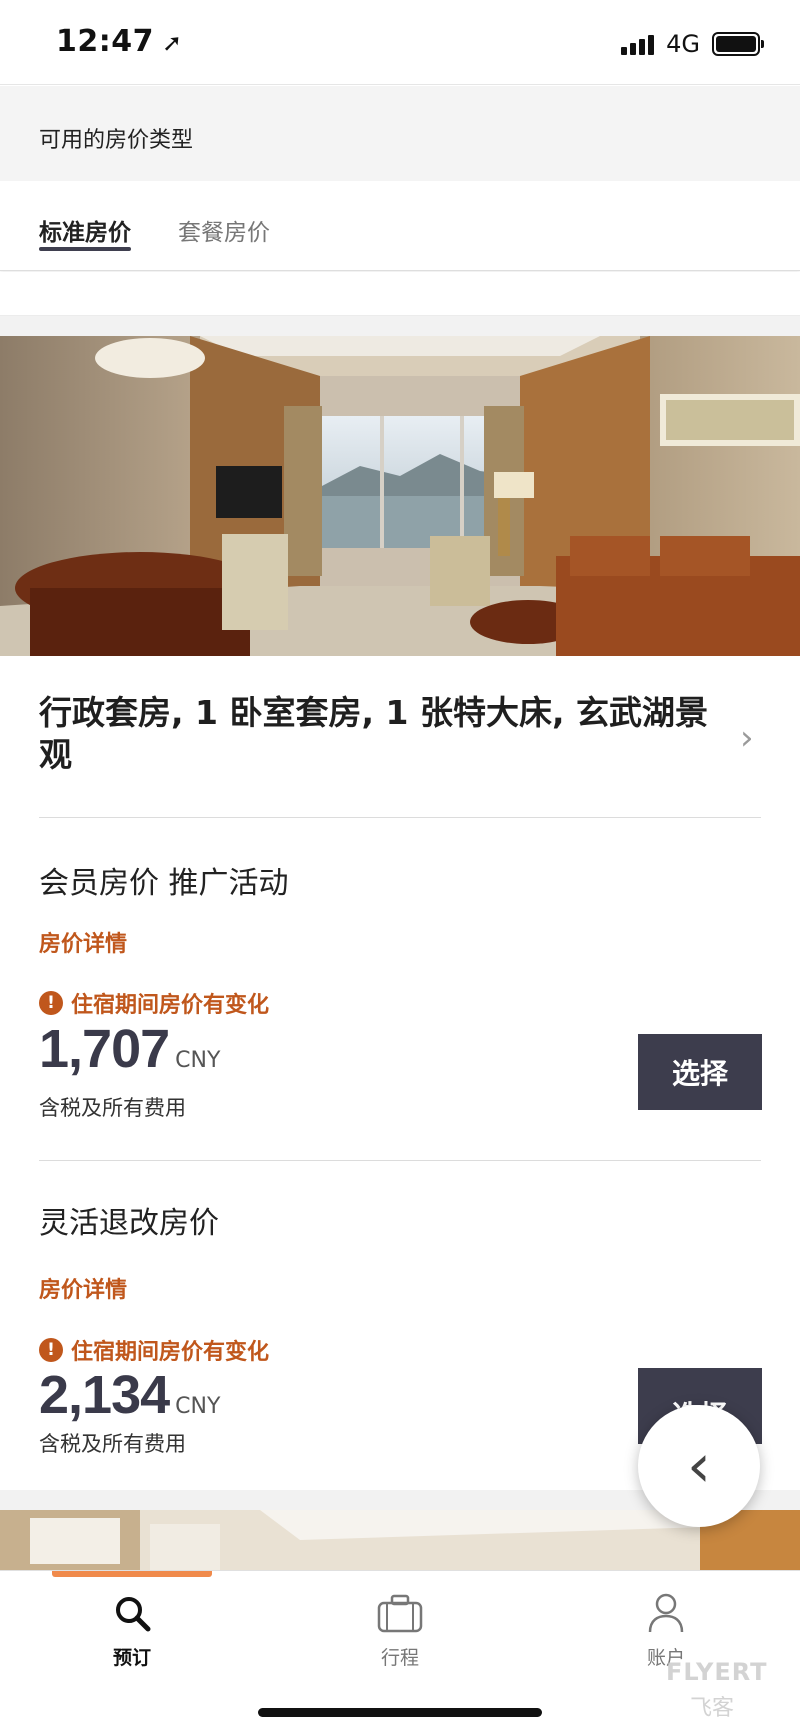 The height and width of the screenshot is (1731, 800). Describe the element at coordinates (399, 1658) in the screenshot. I see `nav-label: 行程` at that location.